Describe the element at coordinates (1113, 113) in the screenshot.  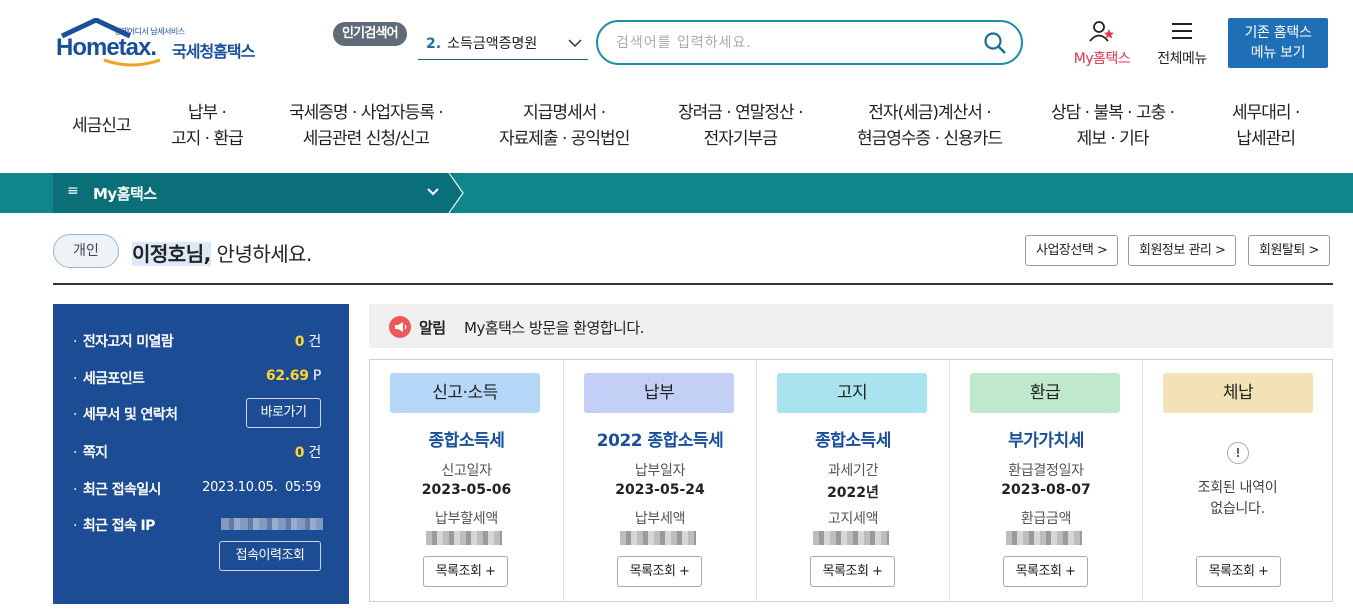
I see `gnb-label: 상담 · 불복 · 고충 ·` at that location.